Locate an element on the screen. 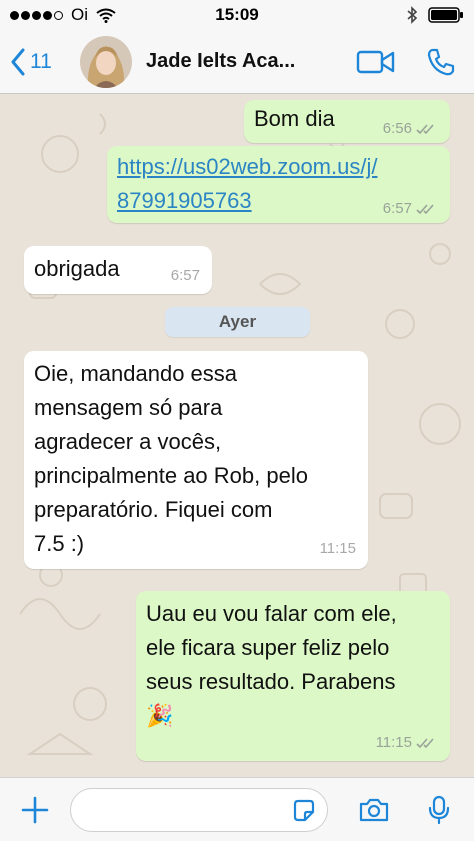 The image size is (474, 841). message-link: https://us02web.zoom.us/j/ is located at coordinates (278, 167).